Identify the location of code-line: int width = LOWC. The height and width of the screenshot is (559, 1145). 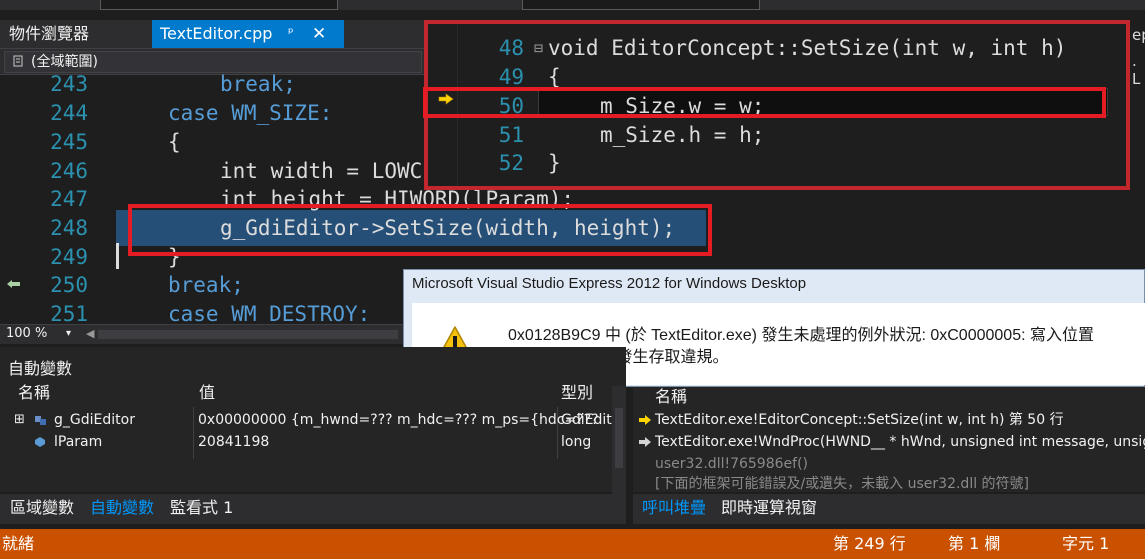
(321, 171).